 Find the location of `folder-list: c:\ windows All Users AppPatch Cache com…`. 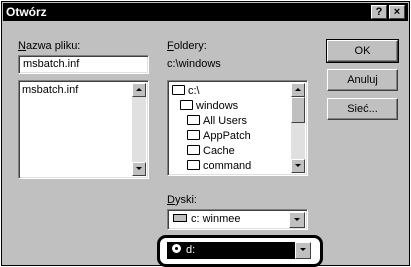

folder-list: c:\ windows All Users AppPatch Cache com… is located at coordinates (237, 128).